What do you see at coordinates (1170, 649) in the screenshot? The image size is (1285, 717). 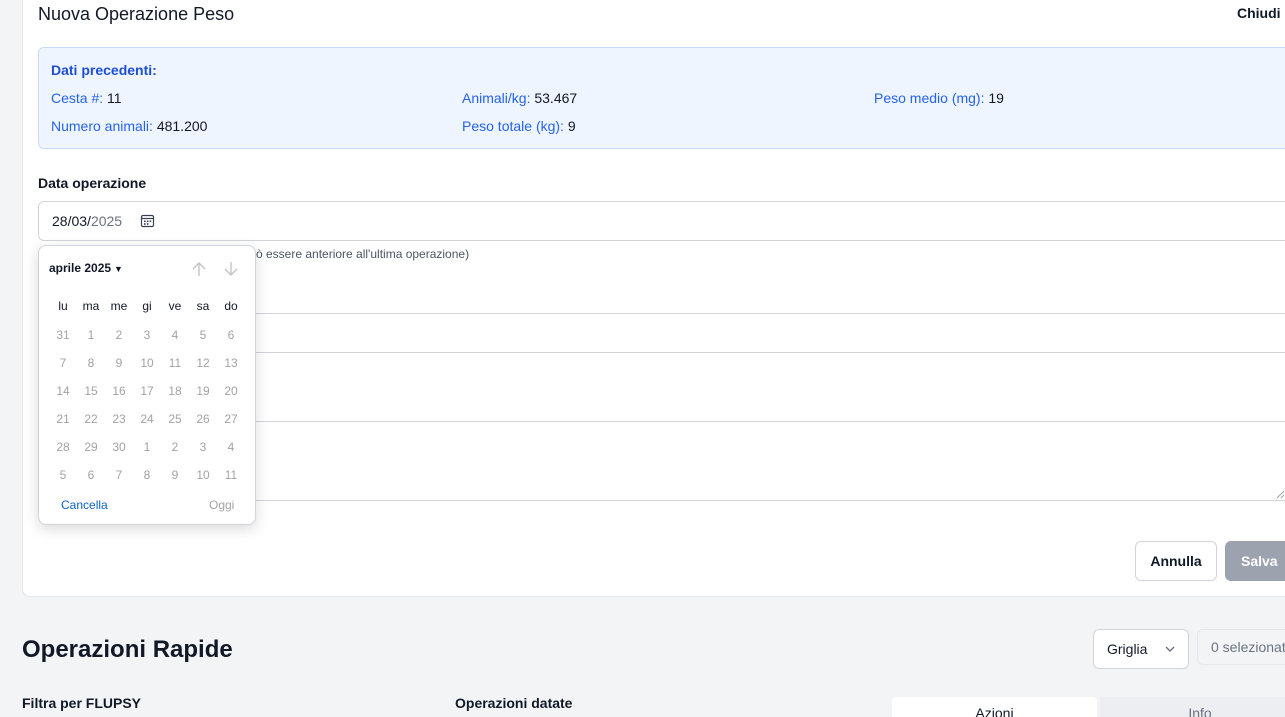 I see `chevron-down-icon` at bounding box center [1170, 649].